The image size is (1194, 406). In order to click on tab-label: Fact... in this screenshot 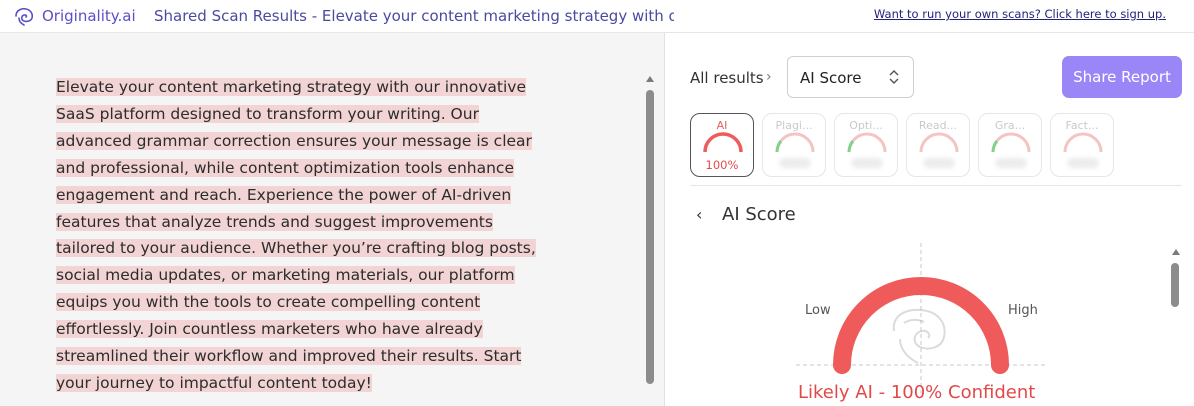, I will do `click(1082, 125)`.